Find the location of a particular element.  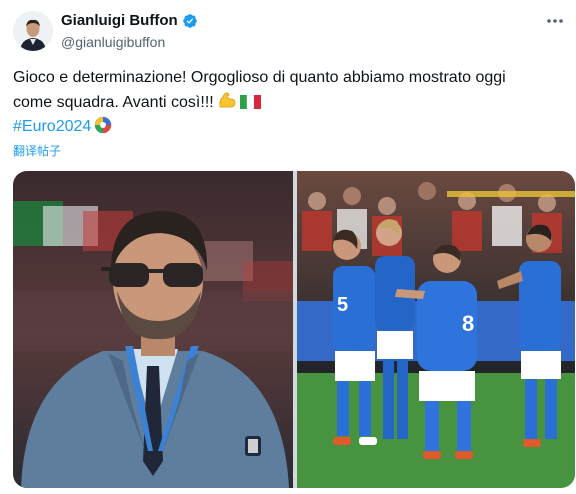

jersey-number-5: 5 is located at coordinates (342, 305).